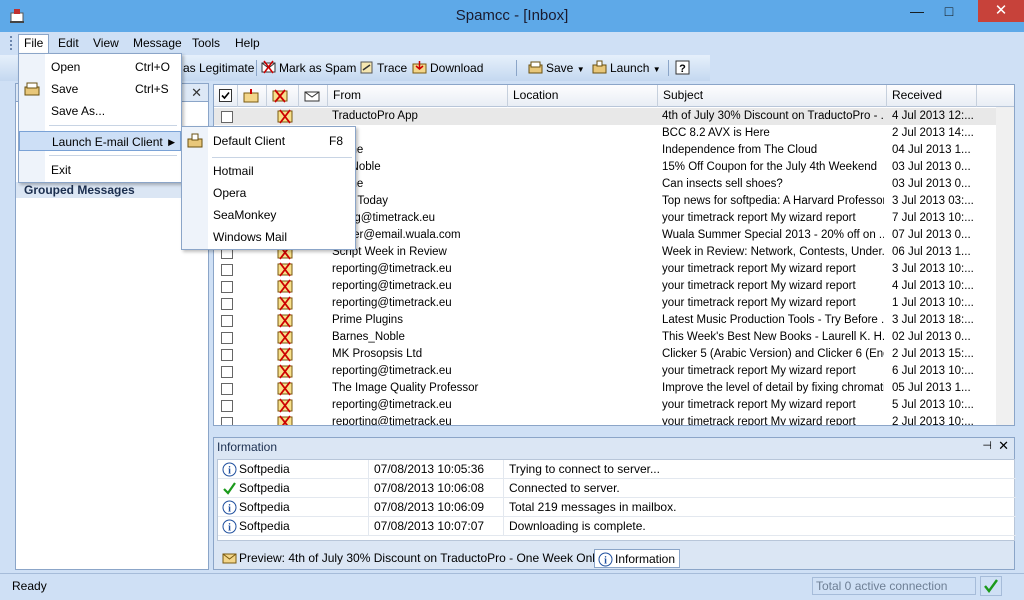 The width and height of the screenshot is (1024, 600). Describe the element at coordinates (268, 141) in the screenshot. I see `submenu-default-client: Default Client F8` at that location.